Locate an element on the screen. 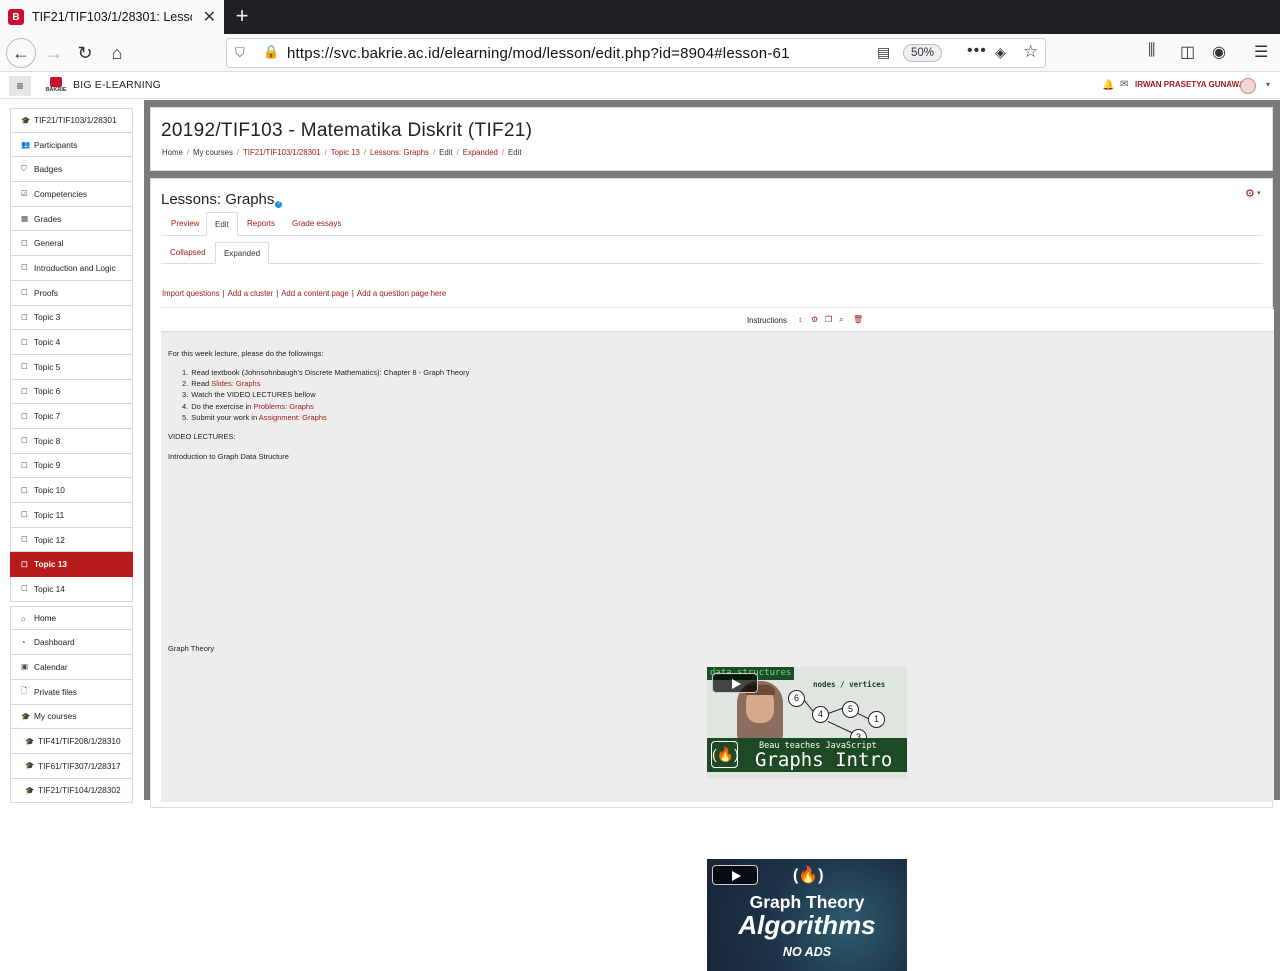  pocket-icon: ◈ is located at coordinates (1000, 52).